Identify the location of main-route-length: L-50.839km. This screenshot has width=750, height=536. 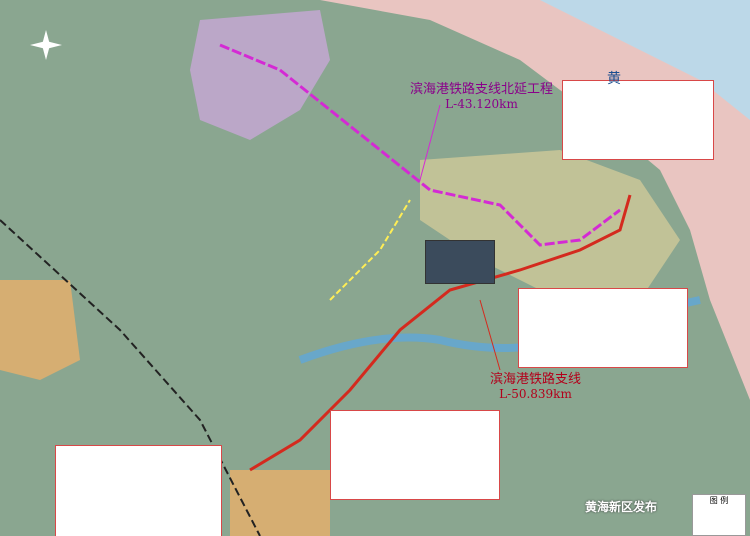
(535, 394).